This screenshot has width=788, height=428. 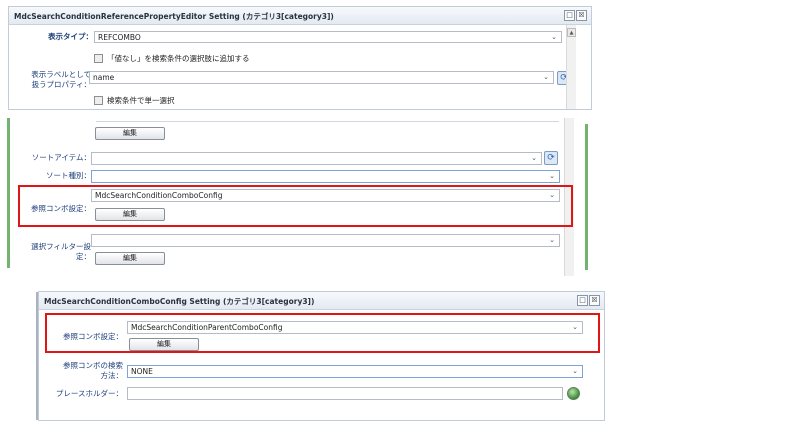 What do you see at coordinates (142, 371) in the screenshot?
I see `search-method-value: NONE` at bounding box center [142, 371].